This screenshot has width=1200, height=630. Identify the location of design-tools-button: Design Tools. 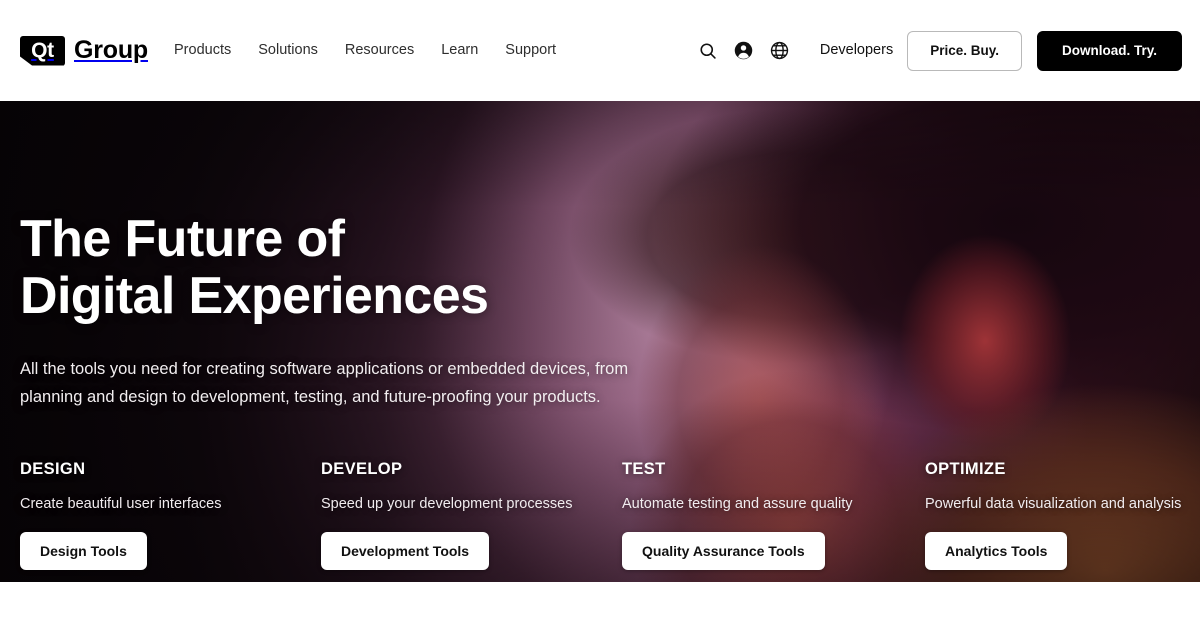
(83, 550).